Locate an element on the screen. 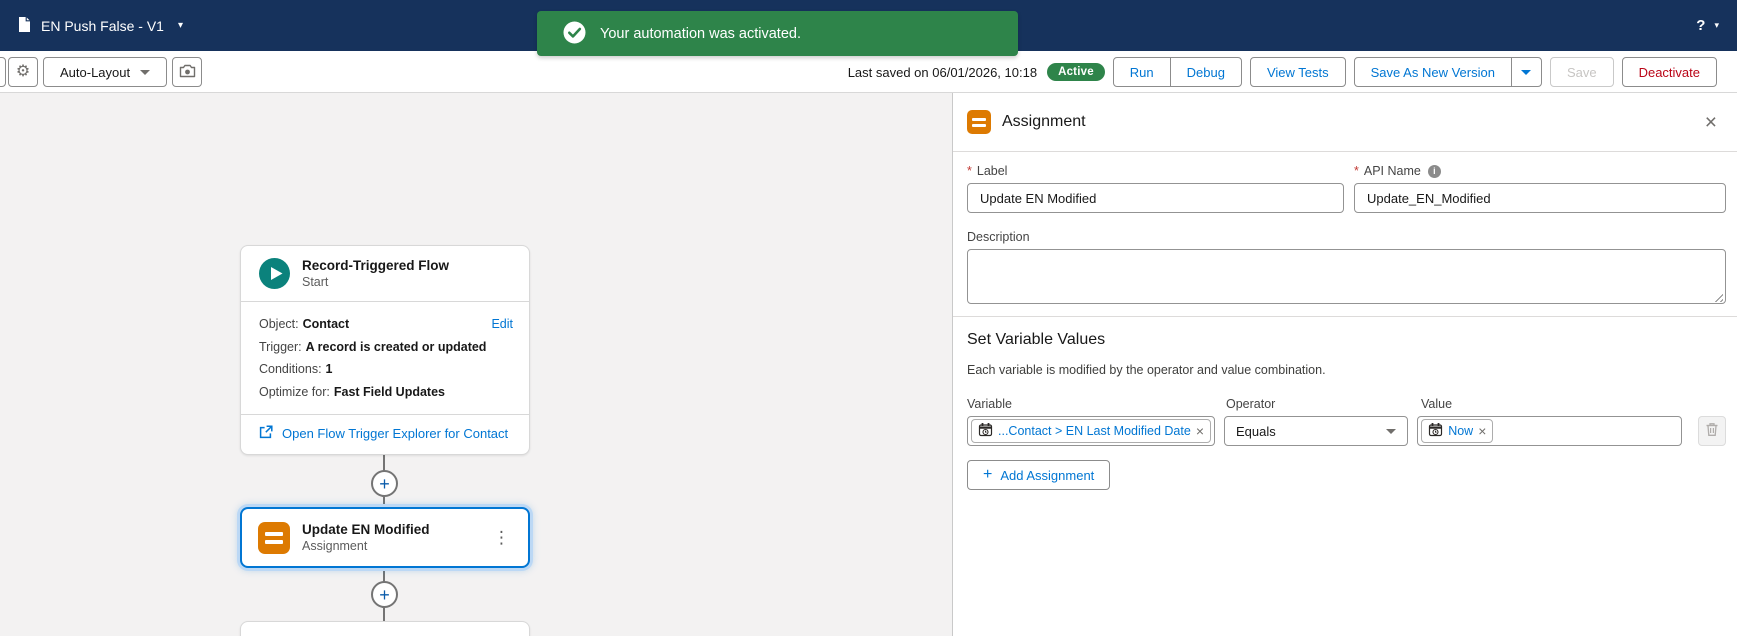 The width and height of the screenshot is (1737, 636). flow-start-icon is located at coordinates (274, 273).